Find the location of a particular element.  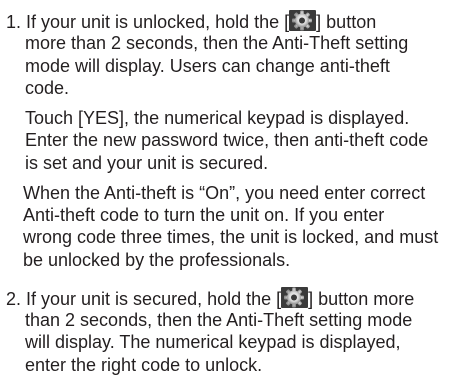

para2-line3: is set and your unit is secured. is located at coordinates (147, 163).